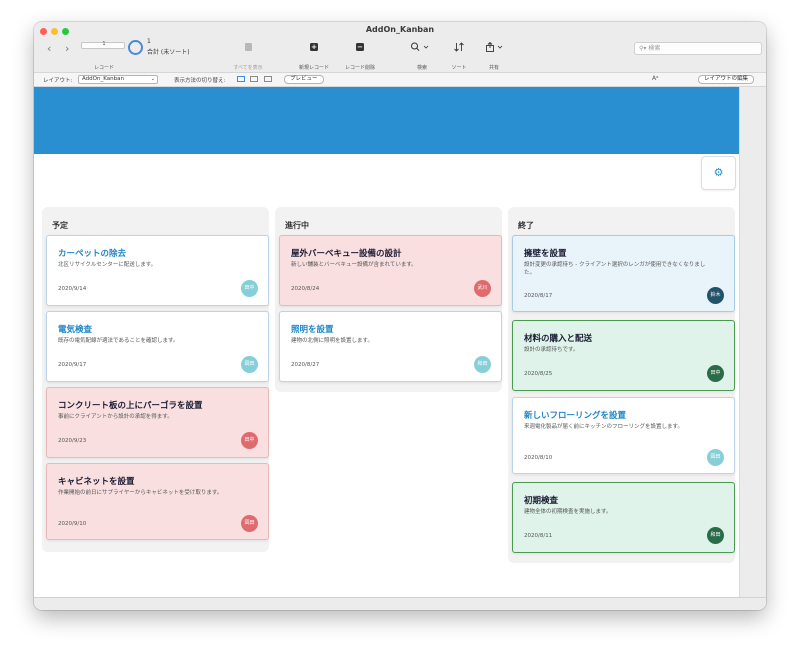 The image size is (800, 655). I want to click on card-date: 2020/8/17, so click(538, 296).